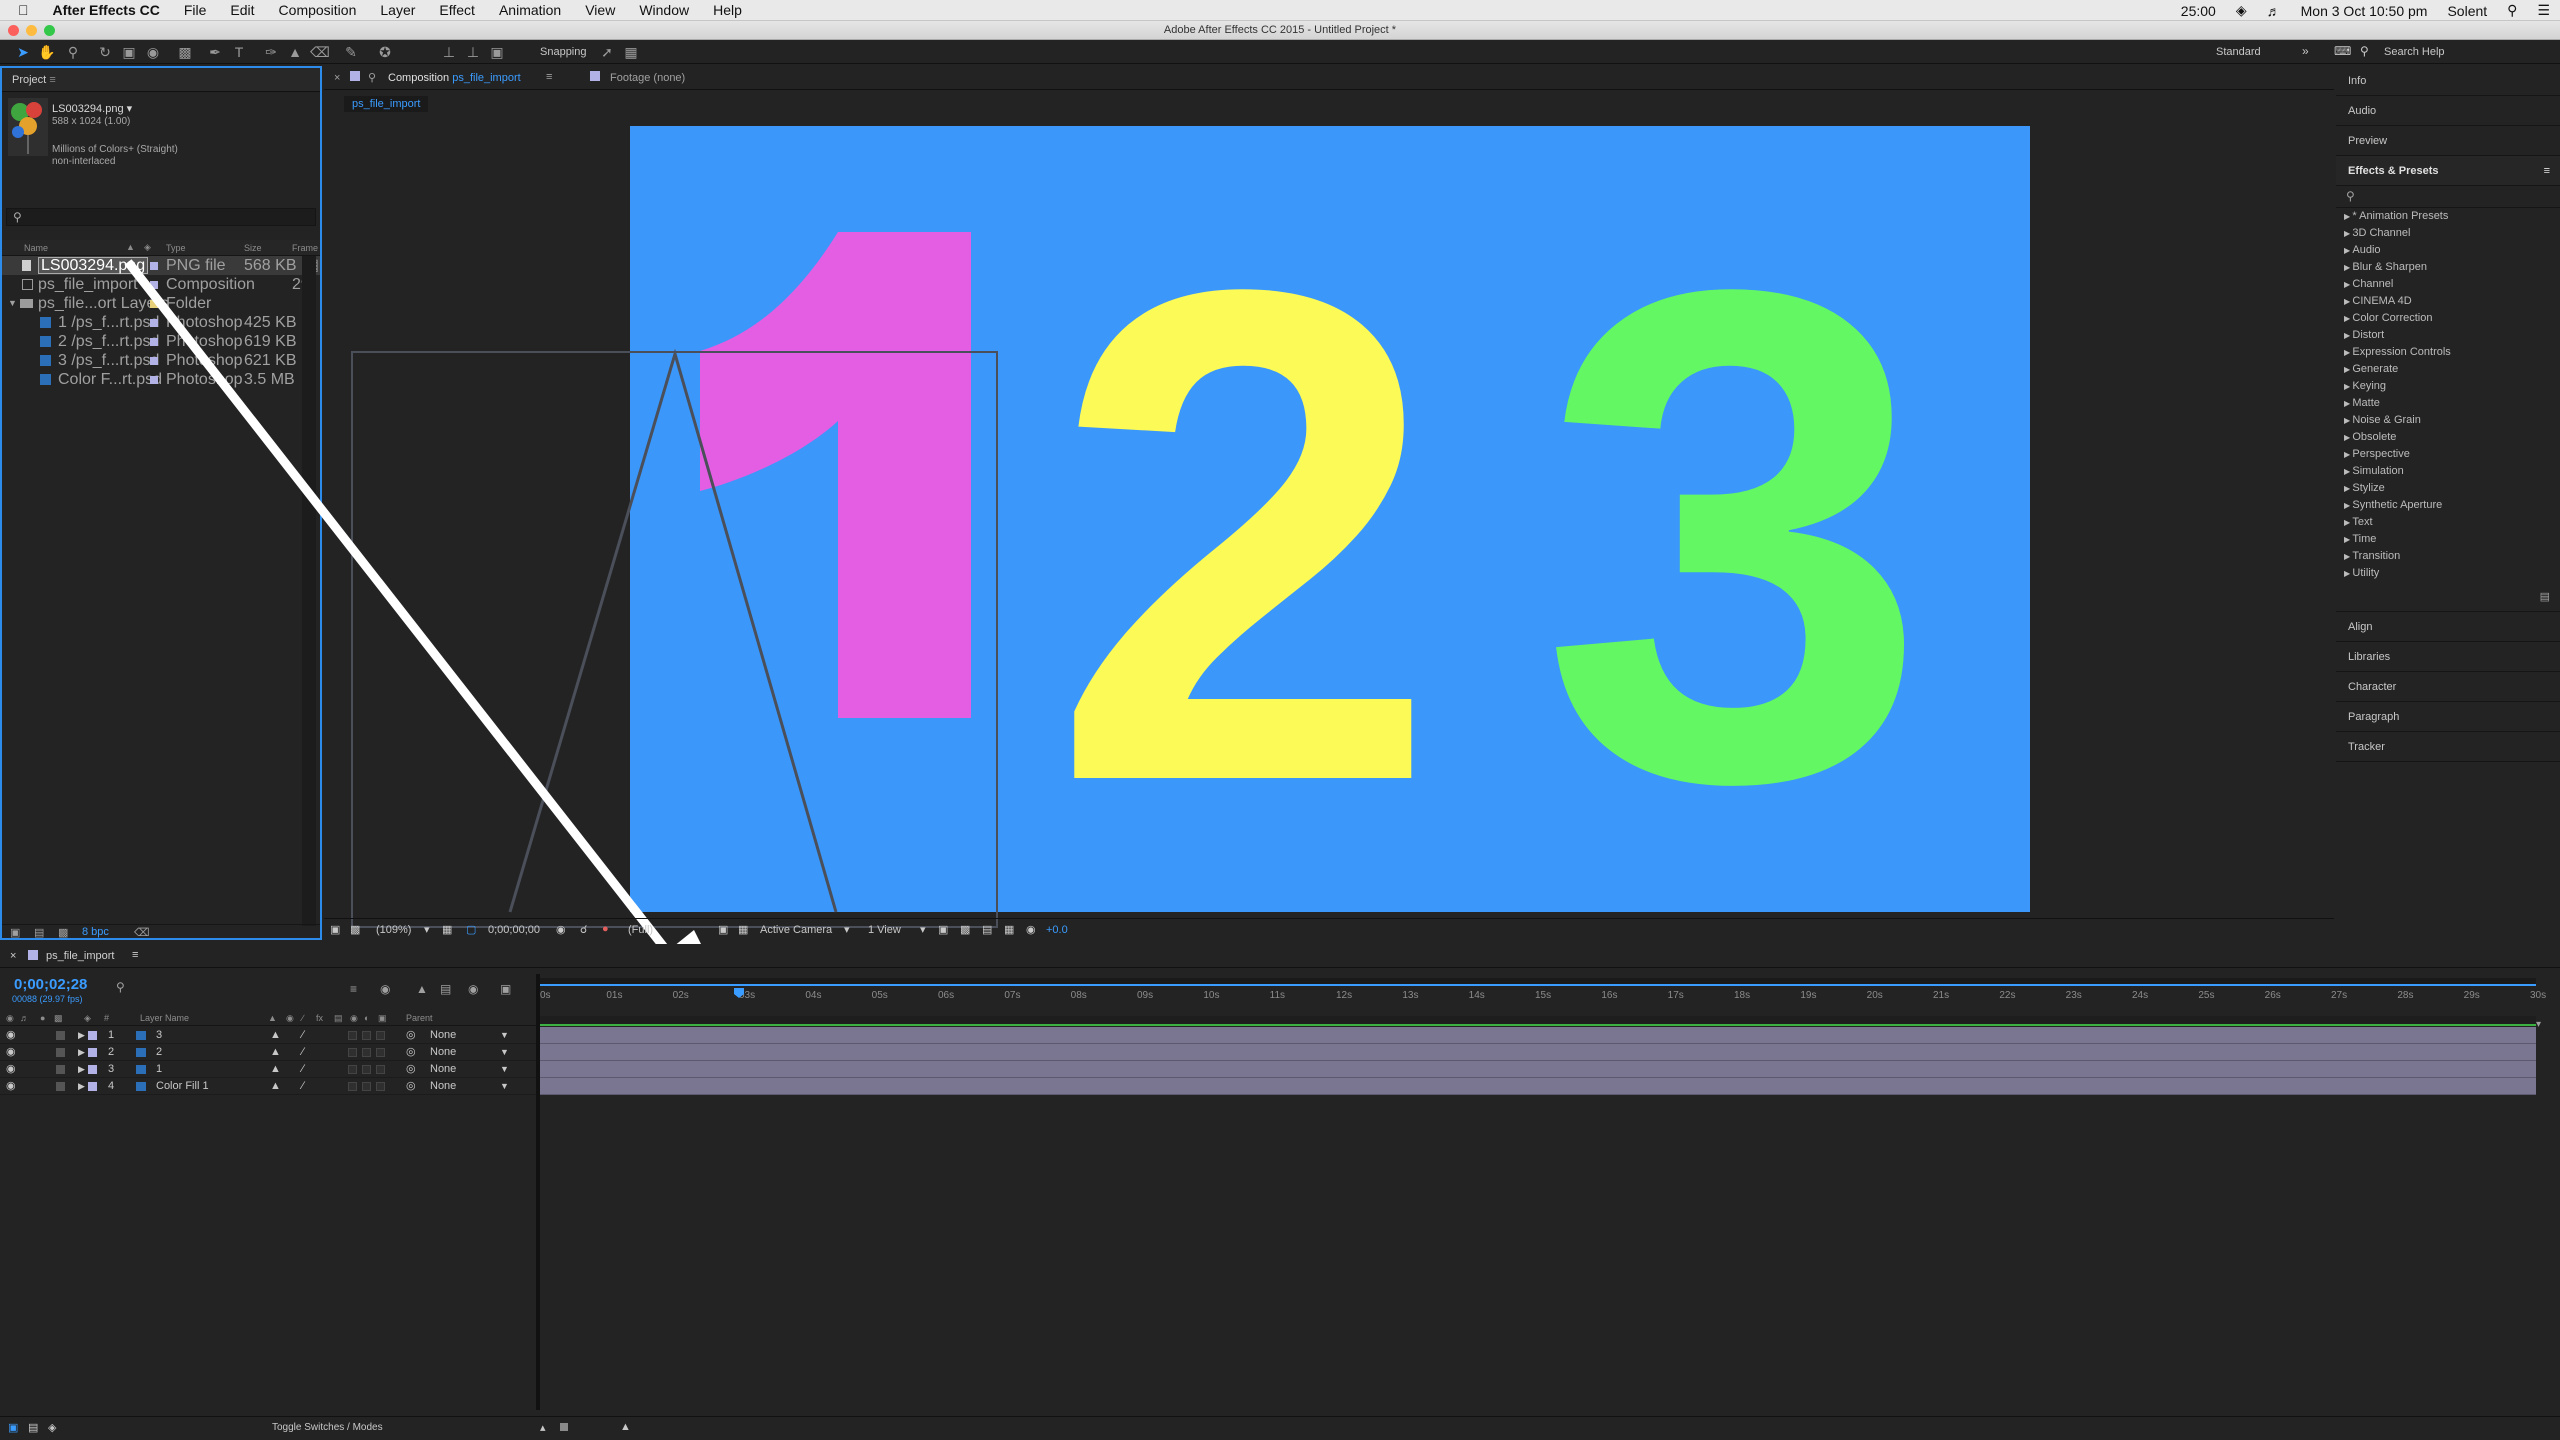  What do you see at coordinates (605, 929) in the screenshot?
I see `color-channels-icon: ●` at bounding box center [605, 929].